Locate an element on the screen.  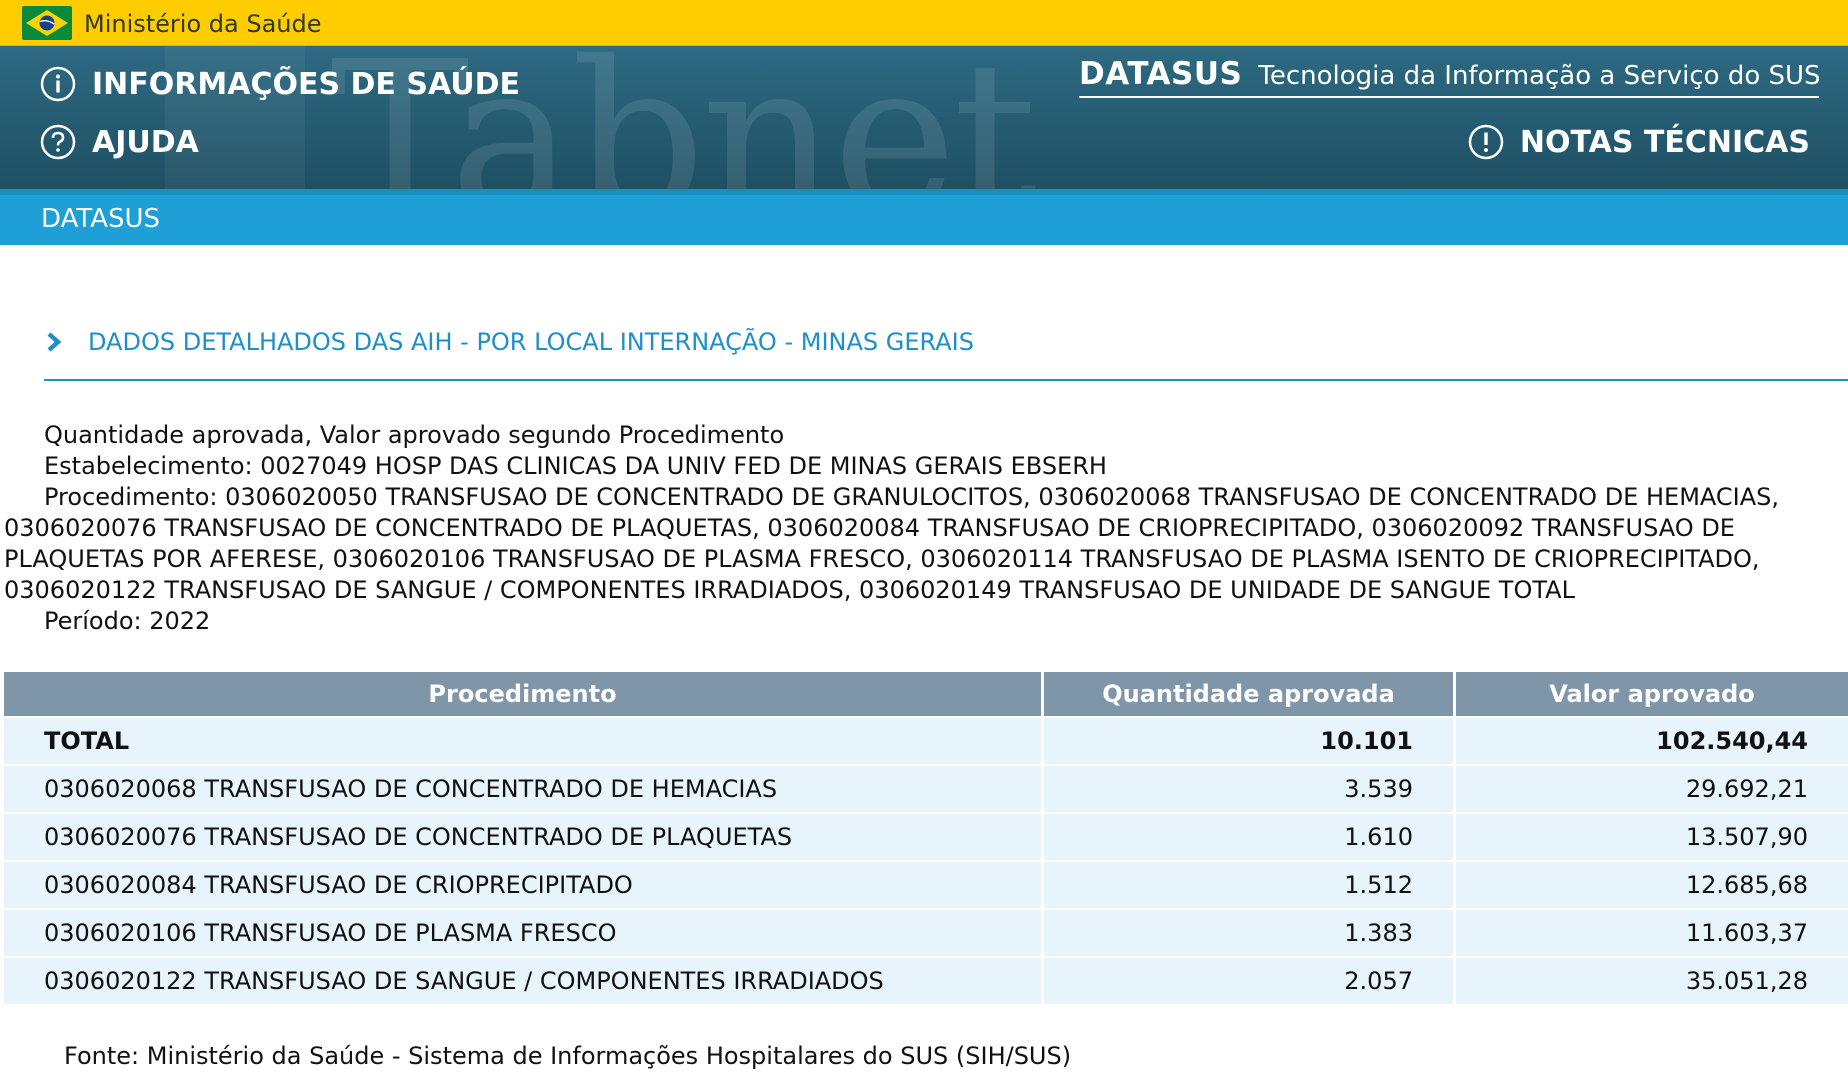
cell-valor: 102.540,44 is located at coordinates (1652, 742).